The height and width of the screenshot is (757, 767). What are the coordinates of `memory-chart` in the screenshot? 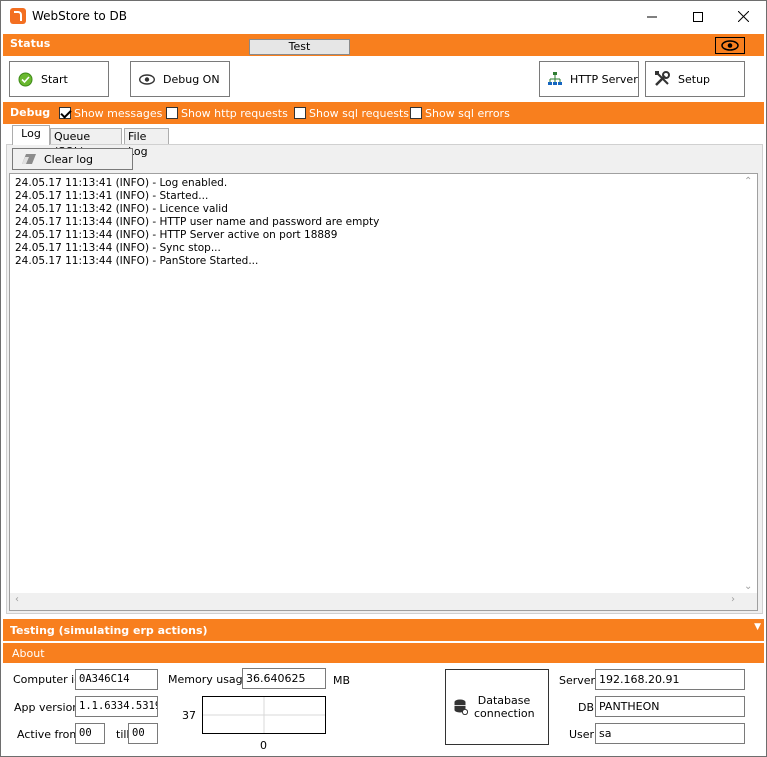 It's located at (264, 715).